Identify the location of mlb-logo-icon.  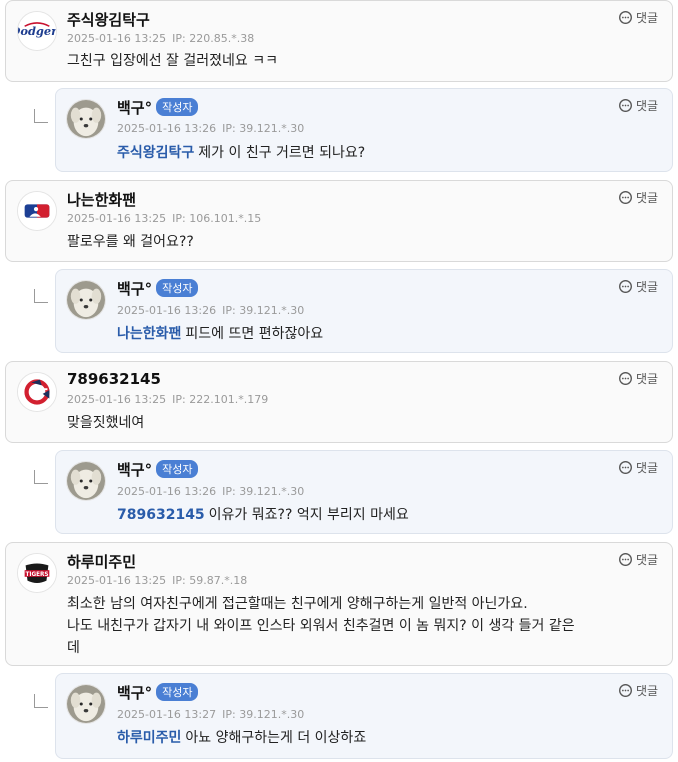
(37, 211).